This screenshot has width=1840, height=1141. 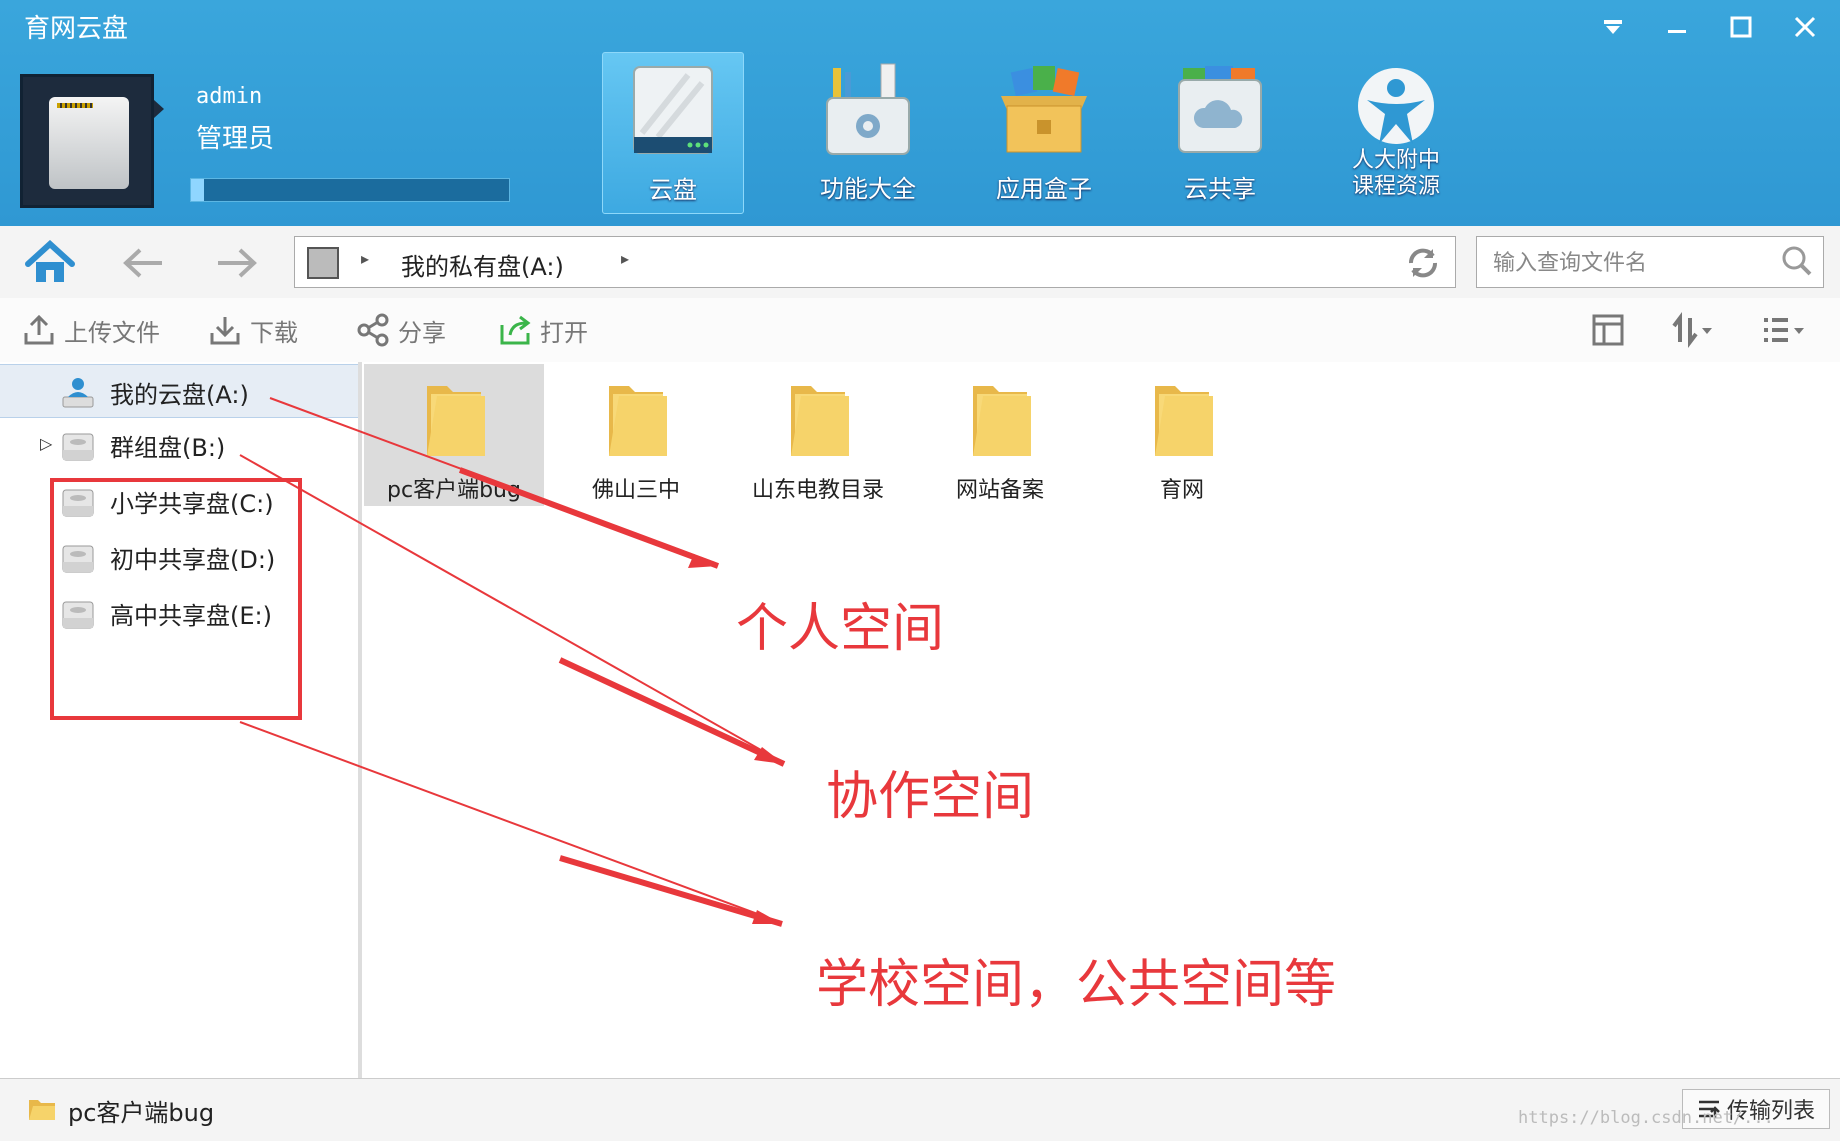 I want to click on upload-icon, so click(x=39, y=329).